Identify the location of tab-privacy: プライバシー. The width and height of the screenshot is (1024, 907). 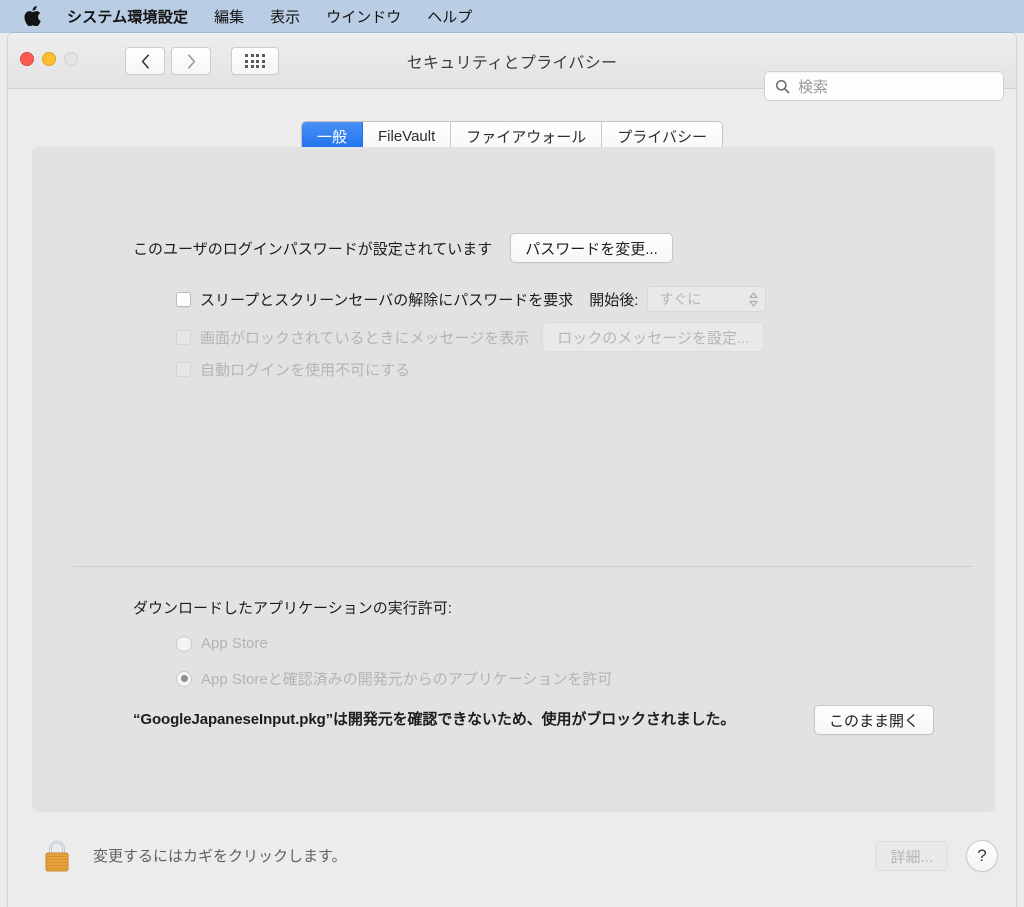
(662, 136).